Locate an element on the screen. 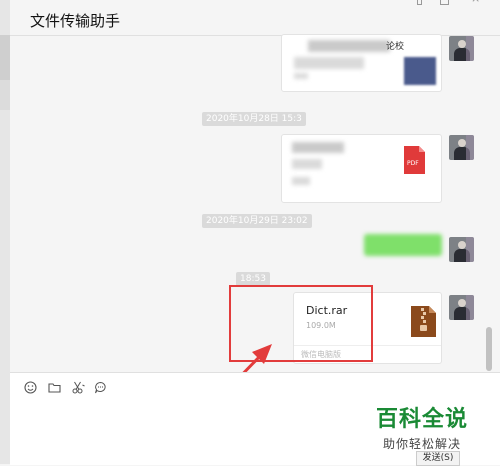 The image size is (500, 466). scissors-icon is located at coordinates (78, 387).